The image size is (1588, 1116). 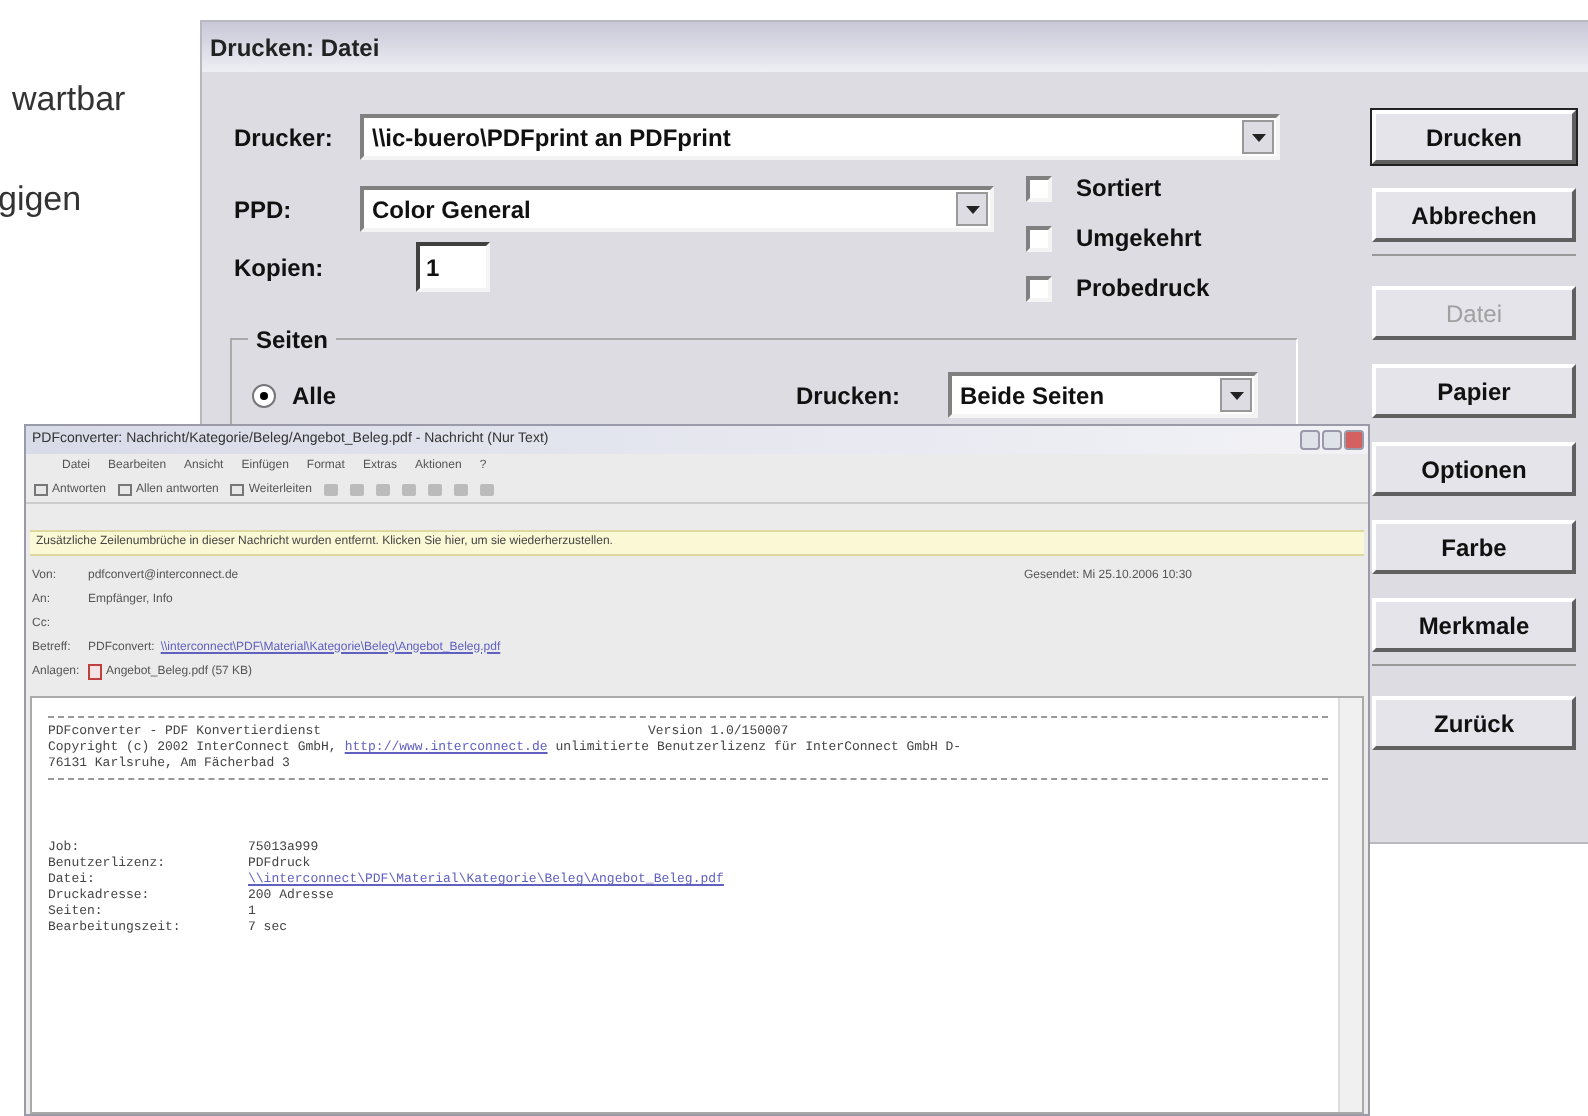 I want to click on dialog-button: Optionen, so click(x=1474, y=469).